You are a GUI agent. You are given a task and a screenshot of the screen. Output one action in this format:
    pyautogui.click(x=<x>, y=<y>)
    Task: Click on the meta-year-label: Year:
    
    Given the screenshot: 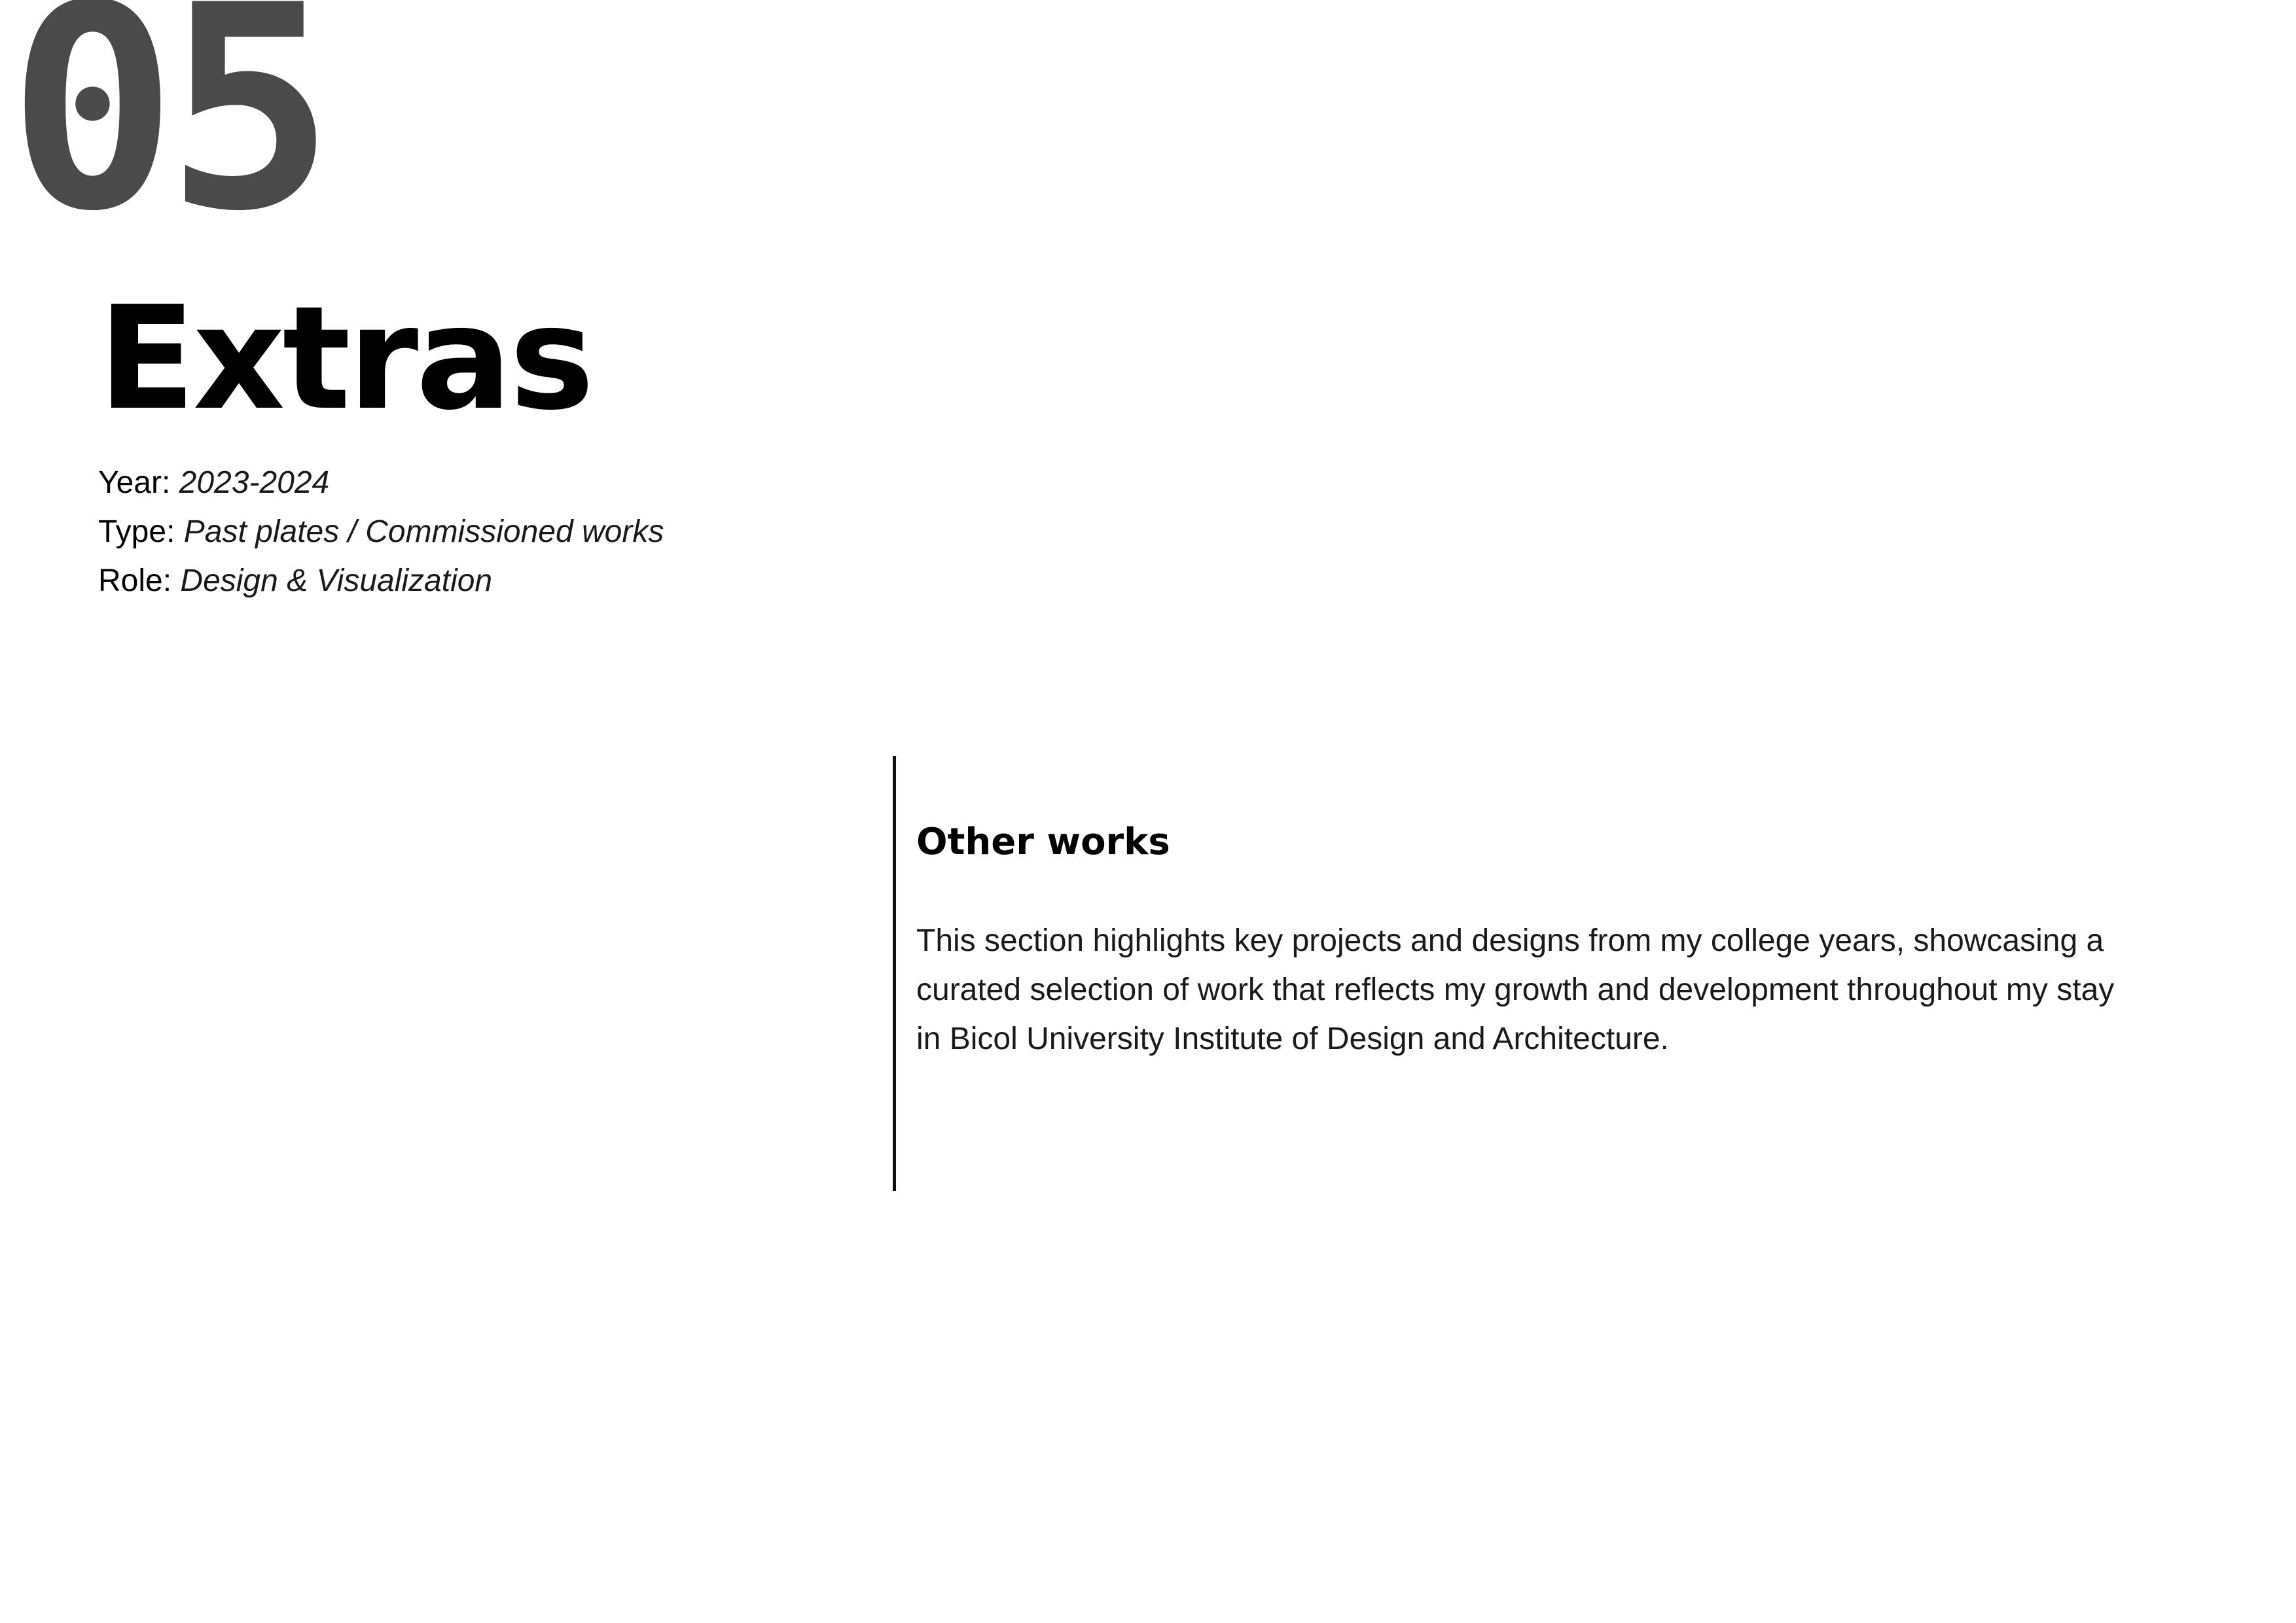 What is the action you would take?
    pyautogui.click(x=134, y=483)
    